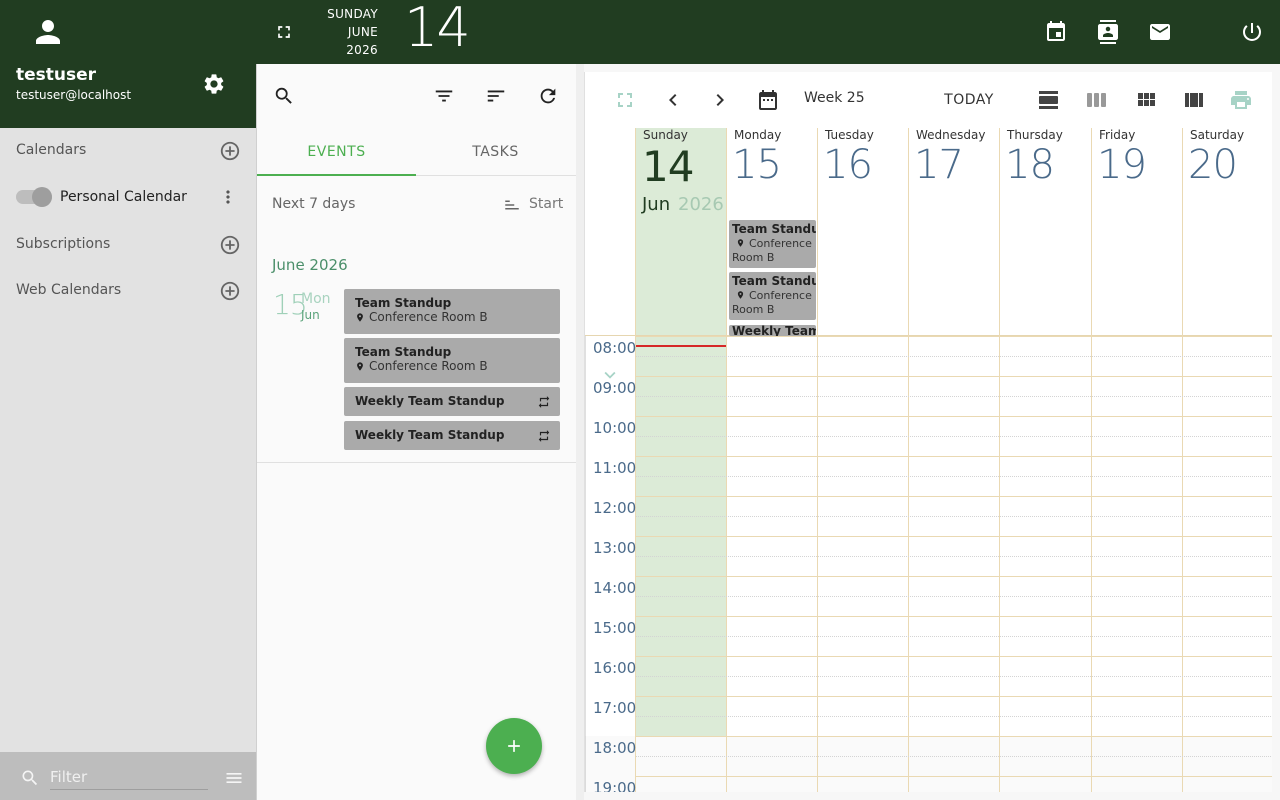 The image size is (1280, 800). I want to click on sidebar-item-personal-calendar: Personal Calendar, so click(128, 197).